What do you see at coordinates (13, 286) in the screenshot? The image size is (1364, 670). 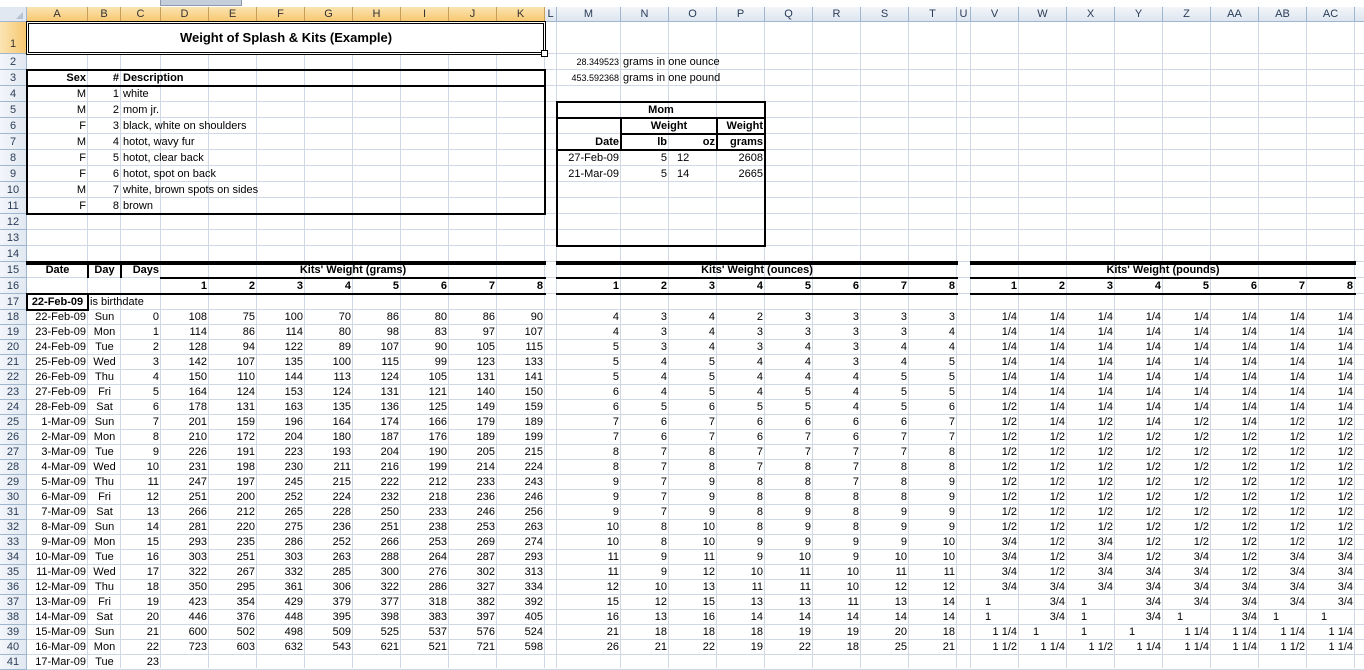 I see `row-header-16: 16` at bounding box center [13, 286].